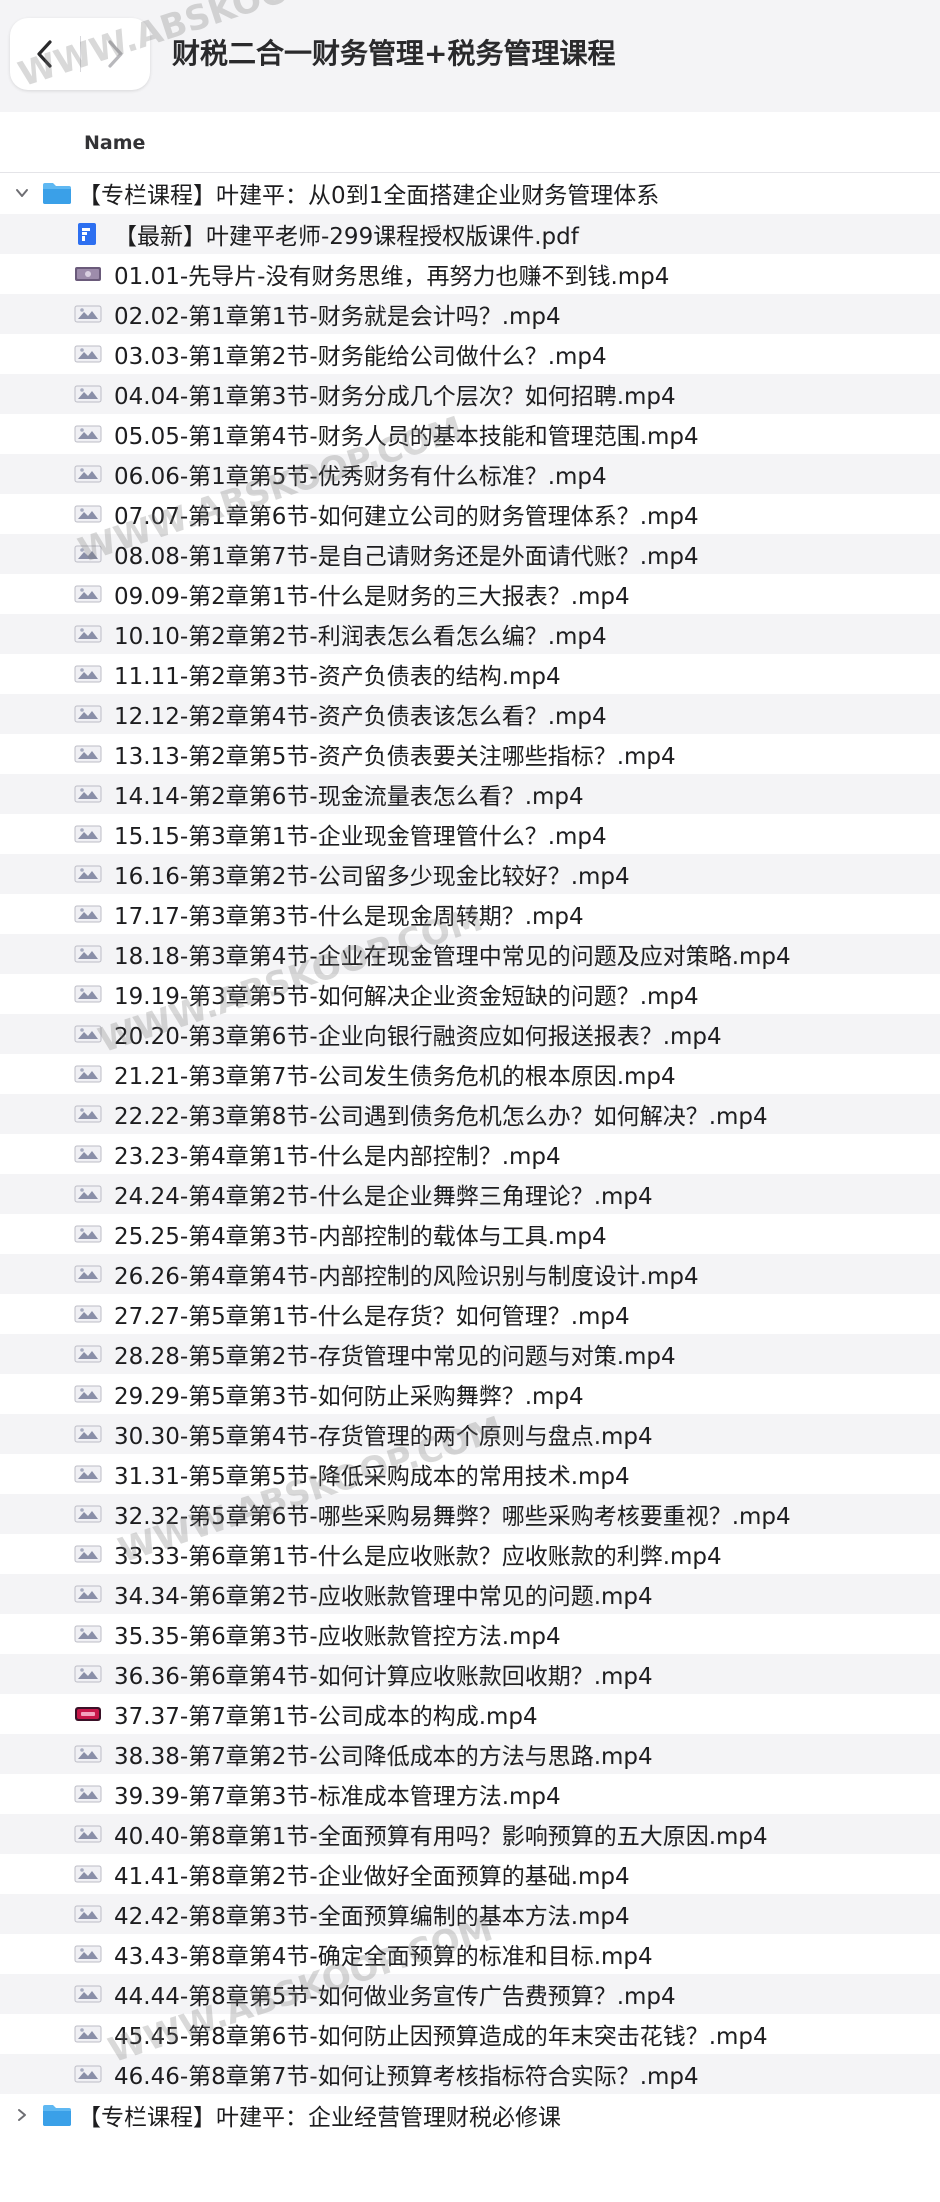 The image size is (940, 2202). What do you see at coordinates (470, 1834) in the screenshot?
I see `file-row: 40.40-第8章第1节-全面预算有用吗？影响预算的五大原因.mp4` at bounding box center [470, 1834].